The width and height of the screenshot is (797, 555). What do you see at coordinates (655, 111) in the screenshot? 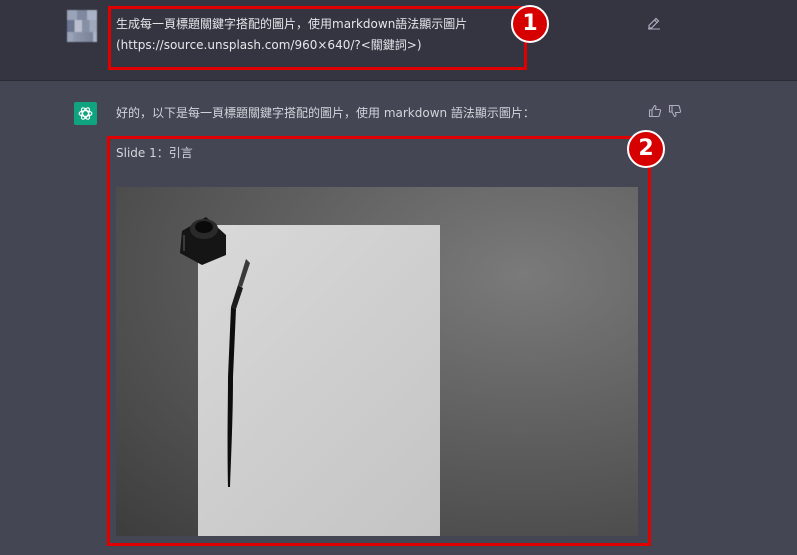
I see `thumbs-up-icon` at bounding box center [655, 111].